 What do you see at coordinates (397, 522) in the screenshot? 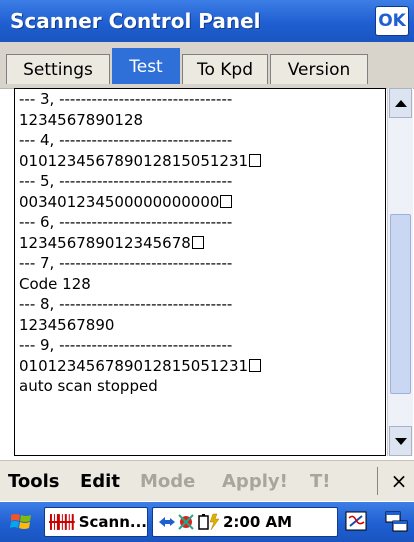
I see `windows-overlap-icon` at bounding box center [397, 522].